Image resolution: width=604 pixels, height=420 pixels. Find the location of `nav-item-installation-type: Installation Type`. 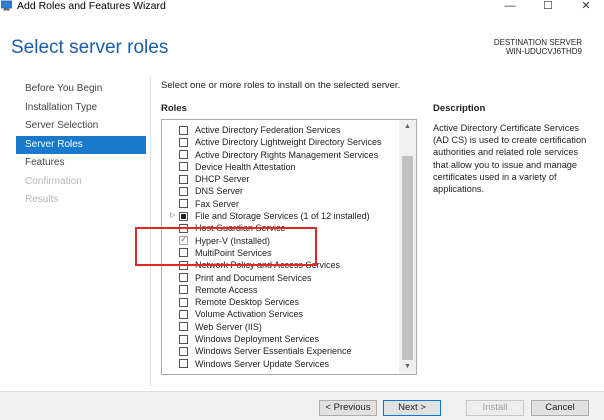

nav-item-installation-type: Installation Type is located at coordinates (81, 108).